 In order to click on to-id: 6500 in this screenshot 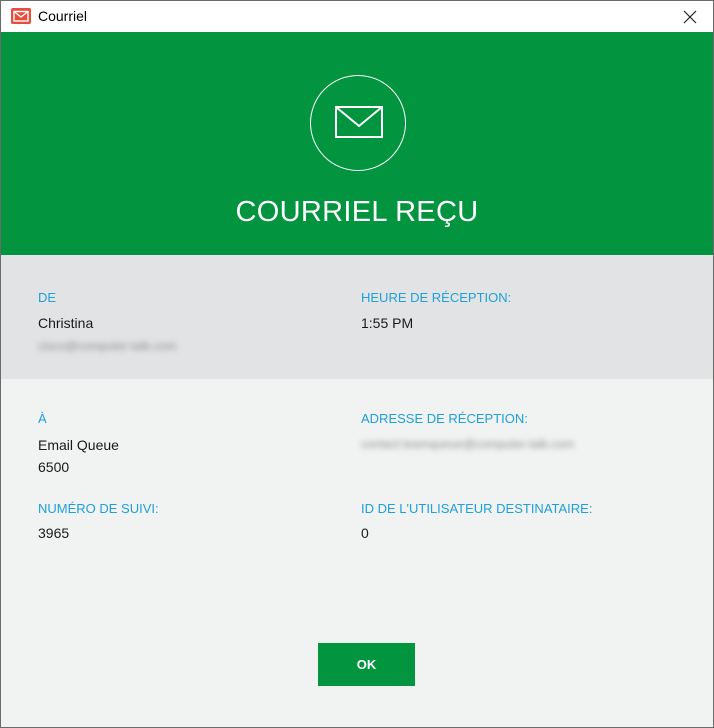, I will do `click(54, 467)`.